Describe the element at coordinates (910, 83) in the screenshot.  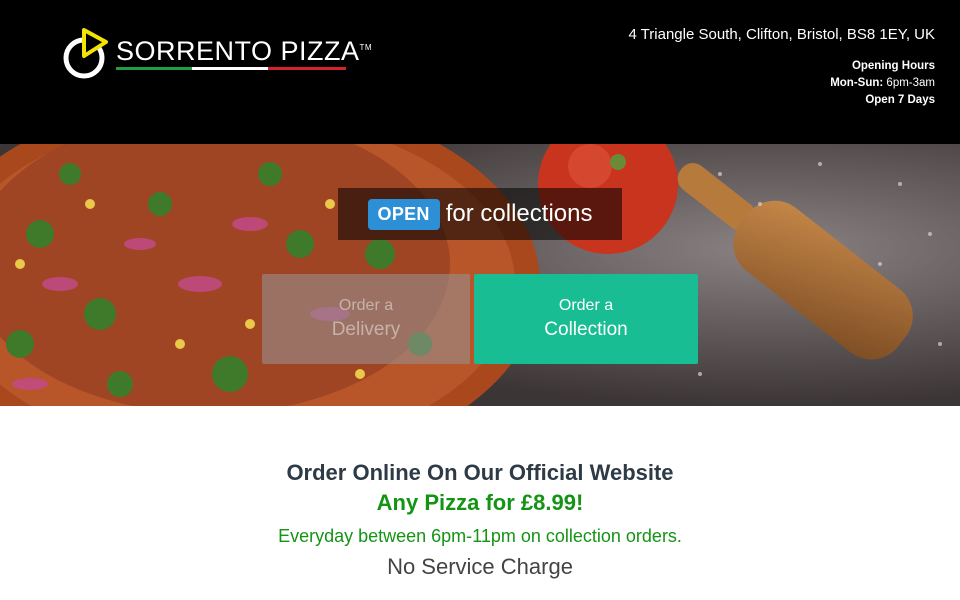
I see `hours-days-value: 6pm-3am` at that location.